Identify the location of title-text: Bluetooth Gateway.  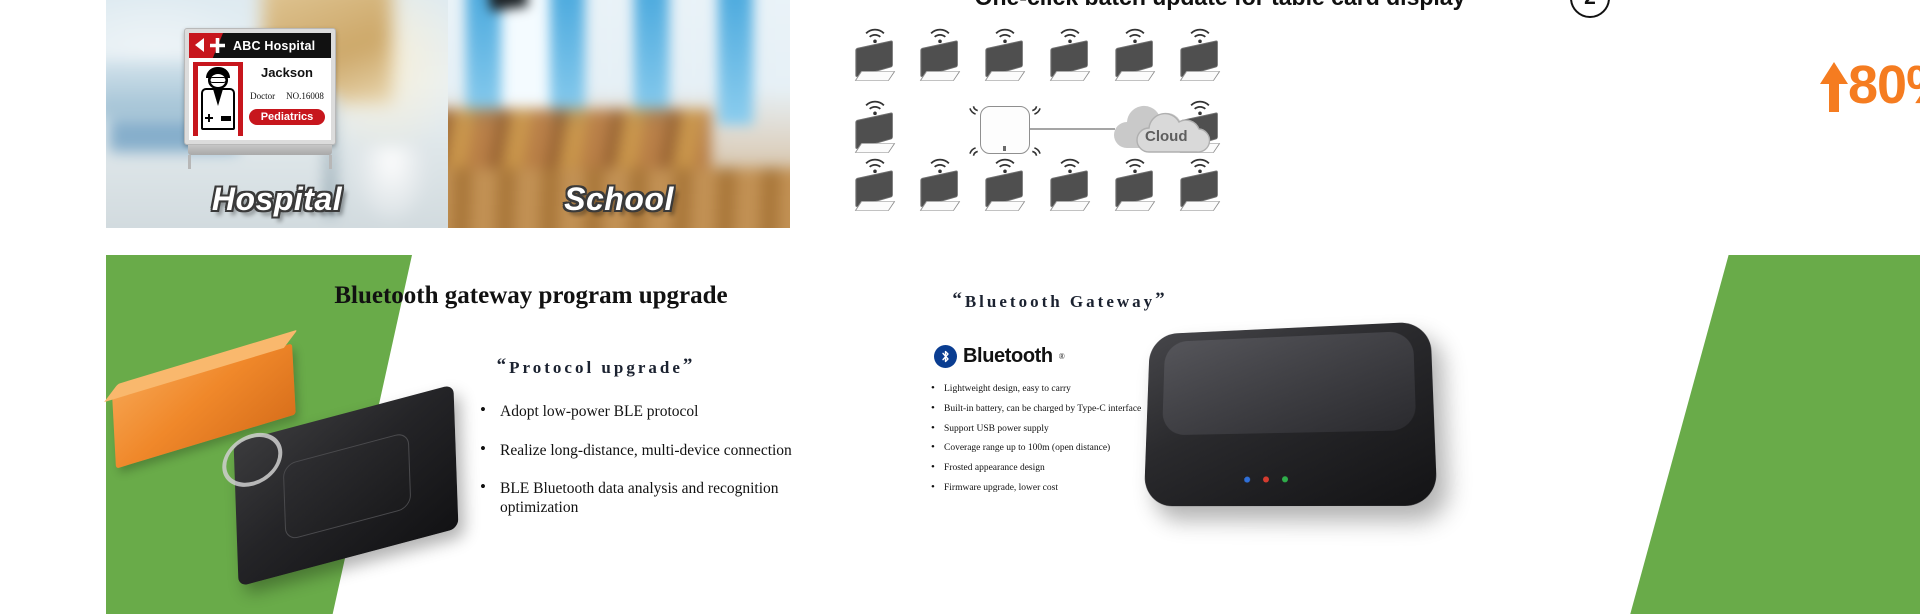
(1060, 301).